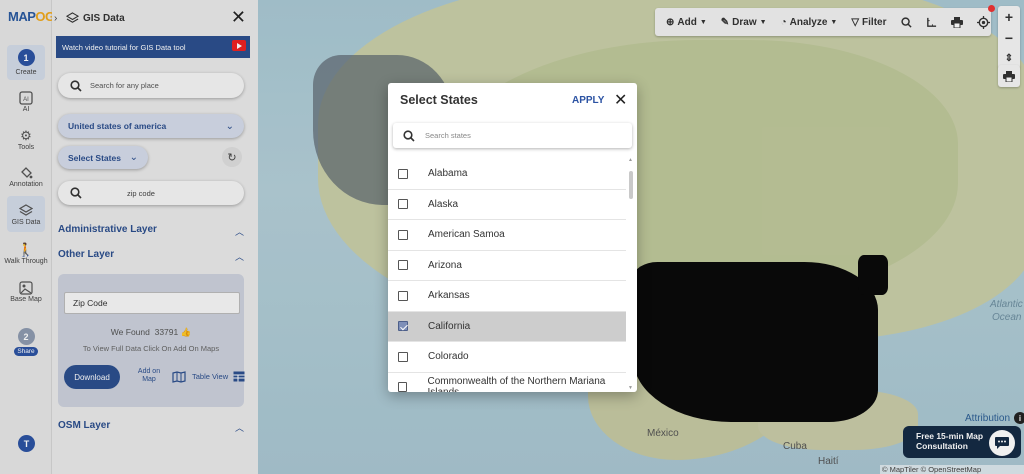  What do you see at coordinates (588, 100) in the screenshot?
I see `apply-button: APPLY` at bounding box center [588, 100].